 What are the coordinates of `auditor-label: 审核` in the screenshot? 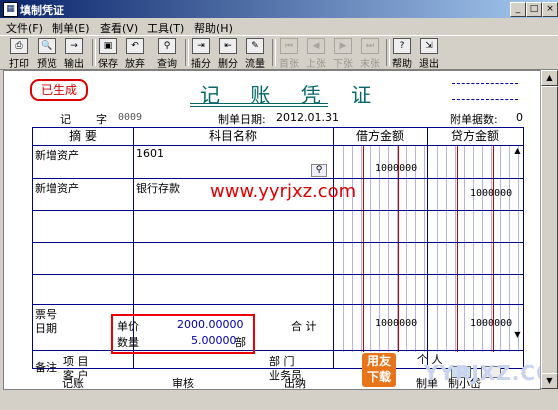 It's located at (183, 383).